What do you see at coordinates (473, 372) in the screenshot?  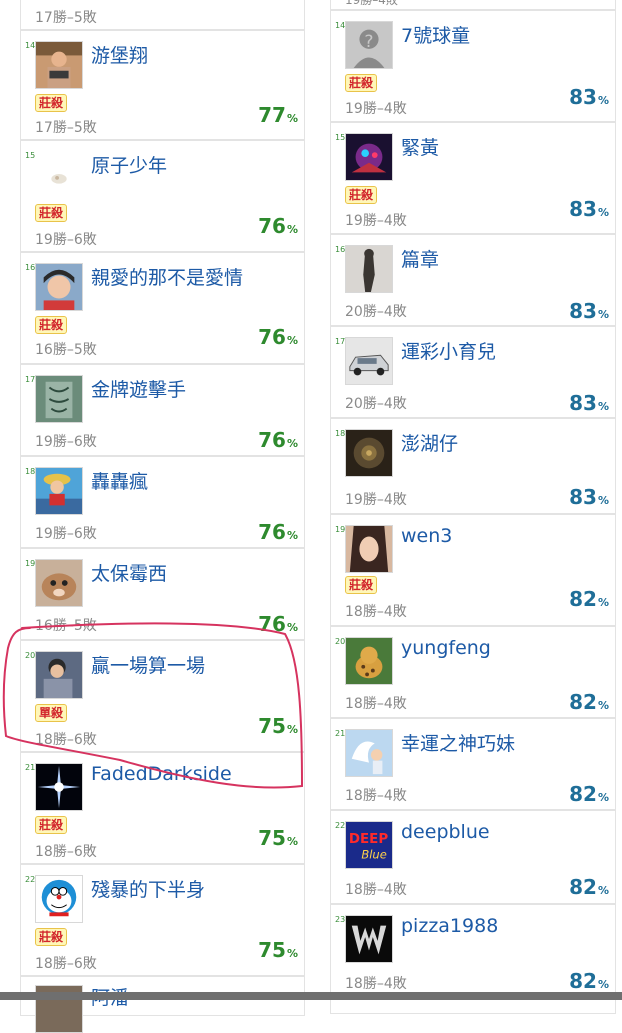 I see `ranking-card: 17 運彩小育兒 20勝–4敗 83%` at bounding box center [473, 372].